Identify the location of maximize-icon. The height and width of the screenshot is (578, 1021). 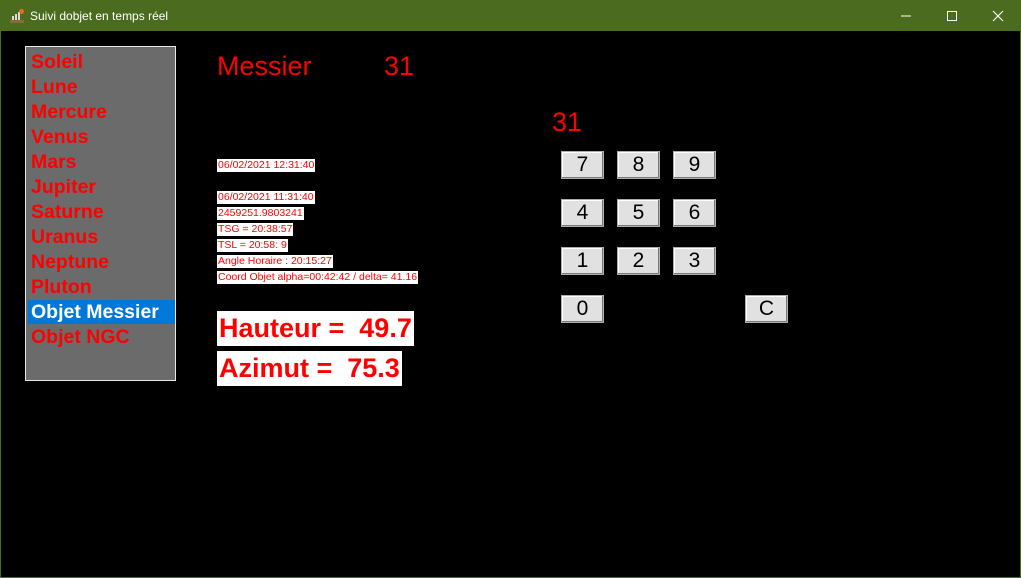
(952, 16).